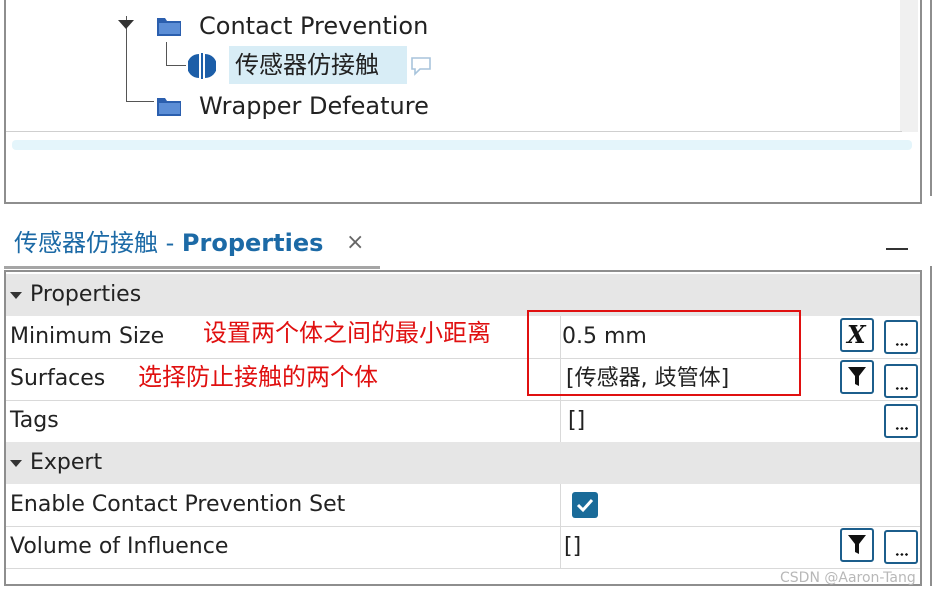  What do you see at coordinates (307, 65) in the screenshot?
I see `tree-item-label: 传感器仿接触` at bounding box center [307, 65].